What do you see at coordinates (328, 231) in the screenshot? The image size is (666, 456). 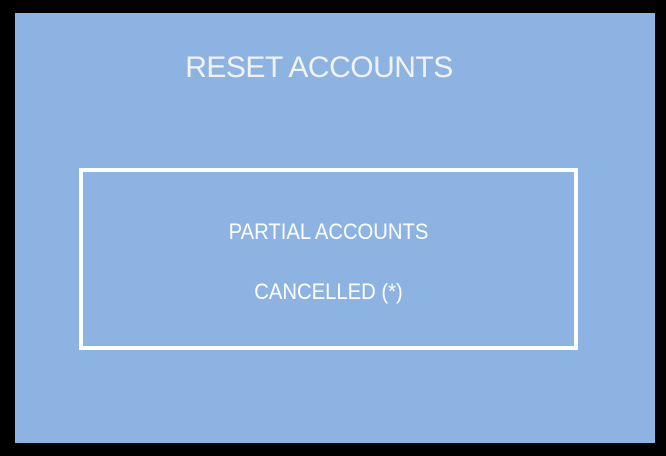 I see `message-line-partial-accounts: PARTIAL ACCOUNTS` at bounding box center [328, 231].